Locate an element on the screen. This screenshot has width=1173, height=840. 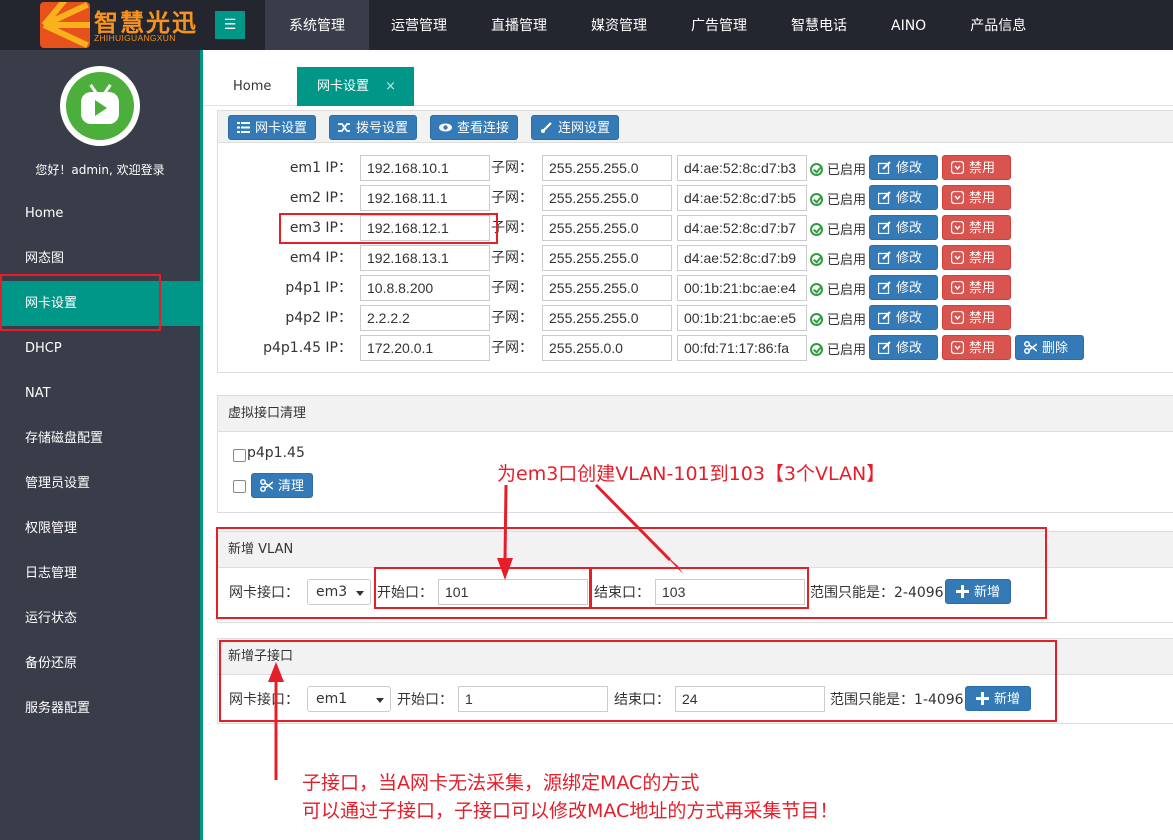
annotation-arrows is located at coordinates (475, 631).